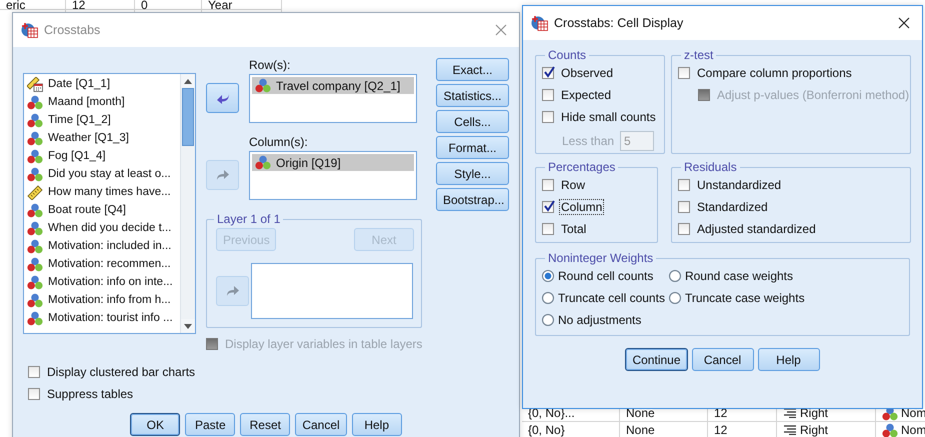 The image size is (925, 437). I want to click on checkbox-label: Standardized, so click(732, 207).